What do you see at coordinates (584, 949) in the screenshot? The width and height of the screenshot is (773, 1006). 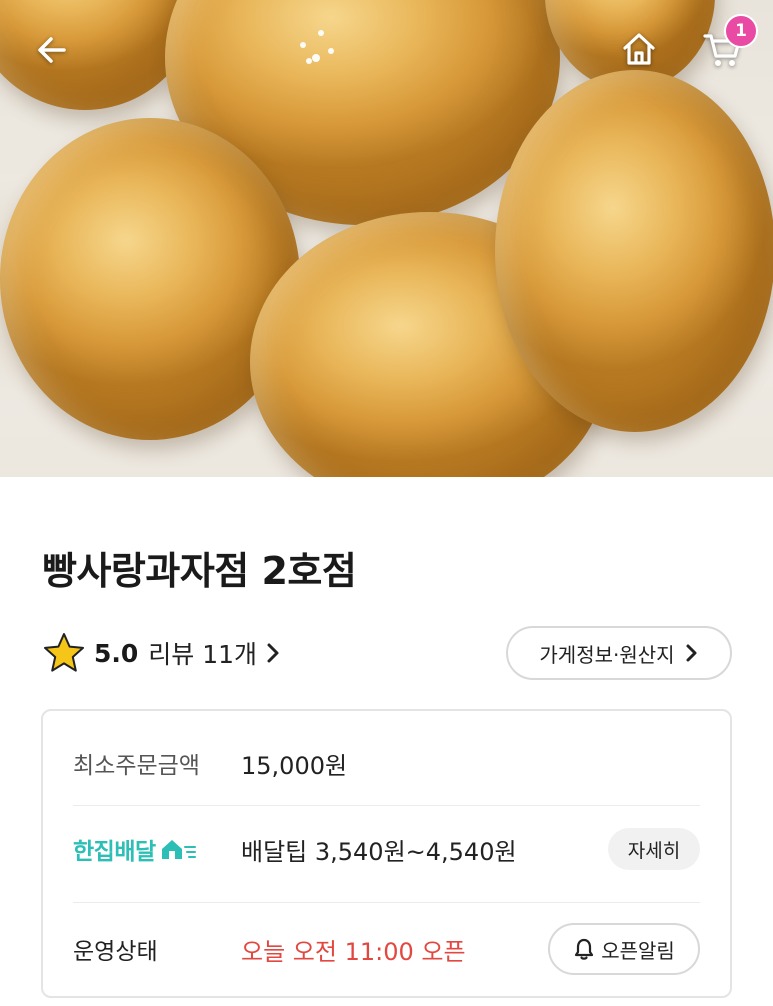 I see `bell-icon` at bounding box center [584, 949].